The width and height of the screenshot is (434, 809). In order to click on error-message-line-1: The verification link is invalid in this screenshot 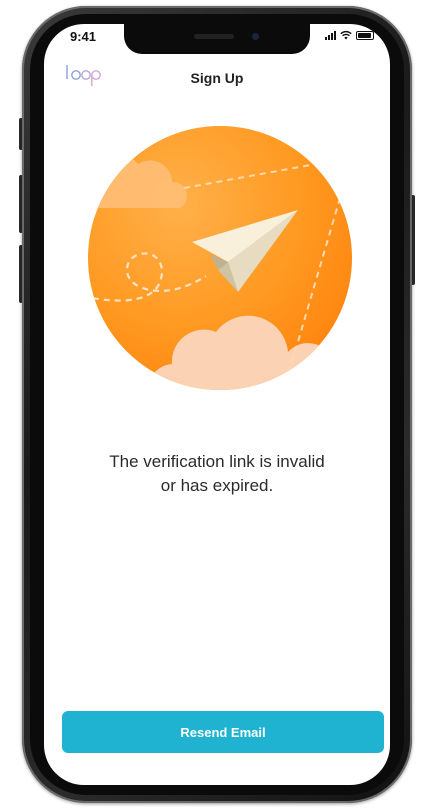, I will do `click(217, 461)`.